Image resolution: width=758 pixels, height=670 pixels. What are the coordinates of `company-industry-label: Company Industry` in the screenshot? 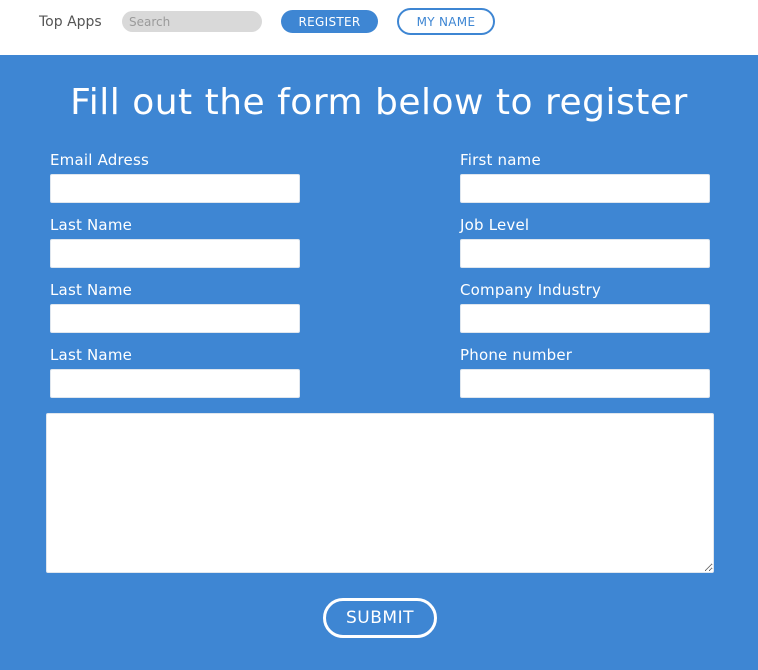 It's located at (531, 290).